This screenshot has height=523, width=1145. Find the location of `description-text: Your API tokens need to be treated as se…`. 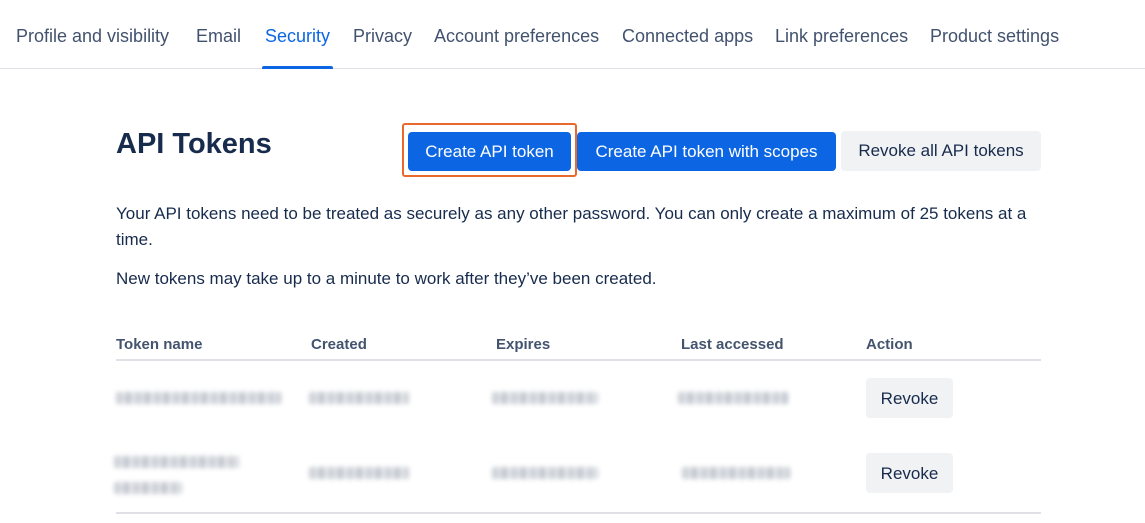

description-text: Your API tokens need to be treated as se… is located at coordinates (571, 226).